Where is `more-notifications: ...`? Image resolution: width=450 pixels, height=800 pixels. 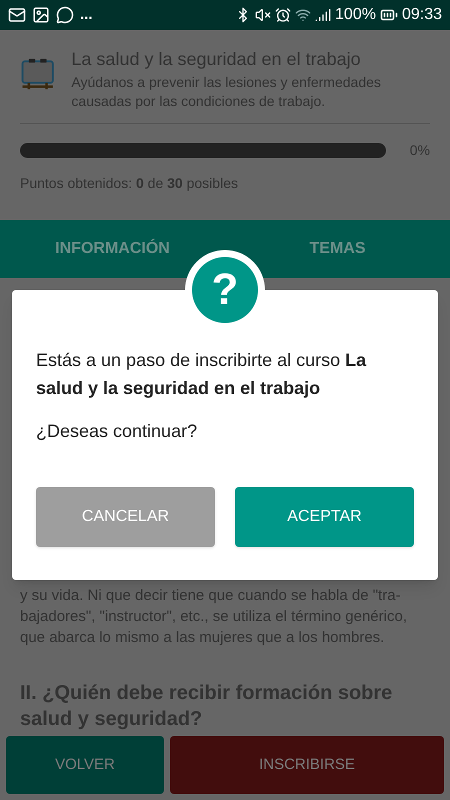 more-notifications: ... is located at coordinates (86, 14).